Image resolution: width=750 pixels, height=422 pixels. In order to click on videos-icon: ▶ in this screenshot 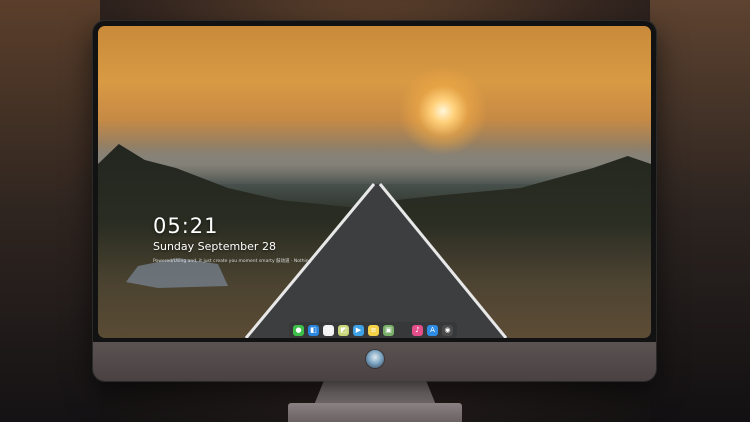, I will do `click(358, 330)`.